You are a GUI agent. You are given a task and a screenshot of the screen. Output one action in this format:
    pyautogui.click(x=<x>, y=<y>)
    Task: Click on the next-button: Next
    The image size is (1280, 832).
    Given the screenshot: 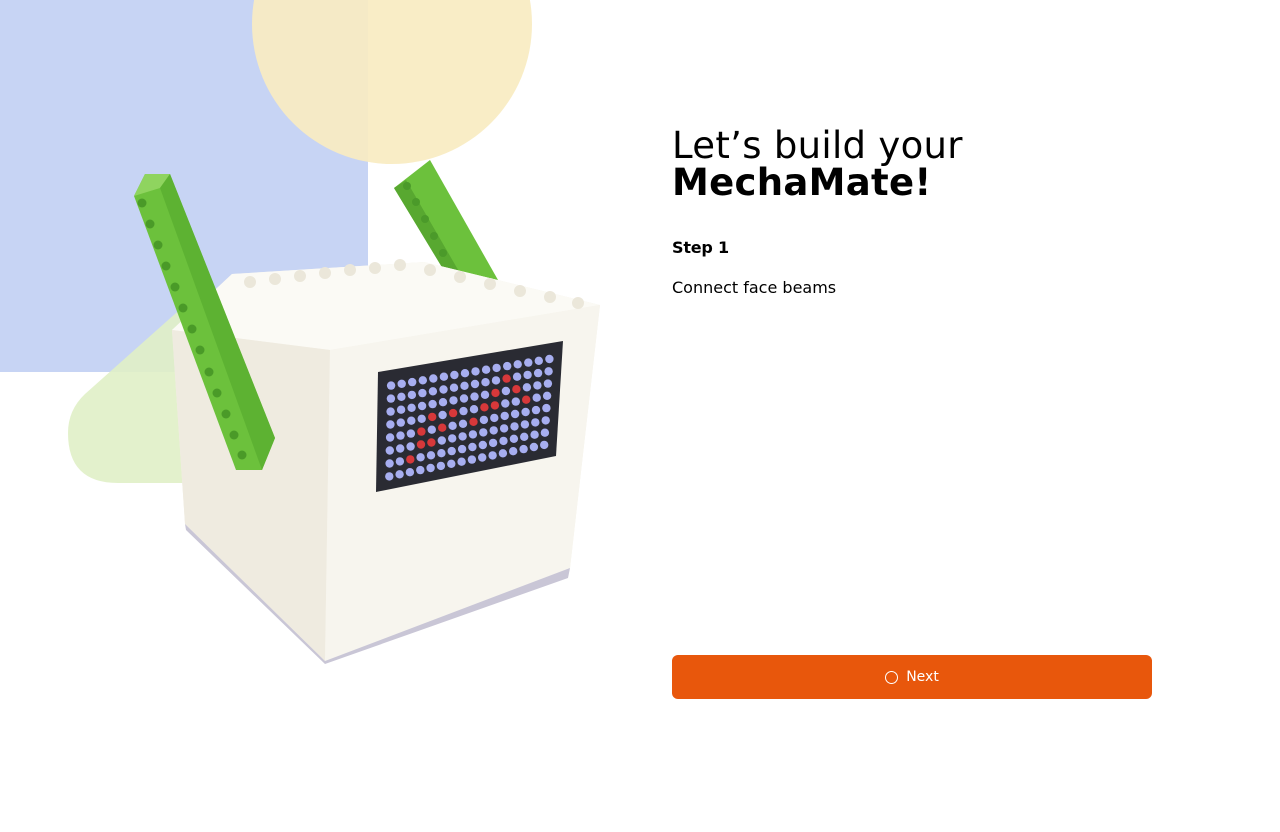 What is the action you would take?
    pyautogui.click(x=912, y=677)
    